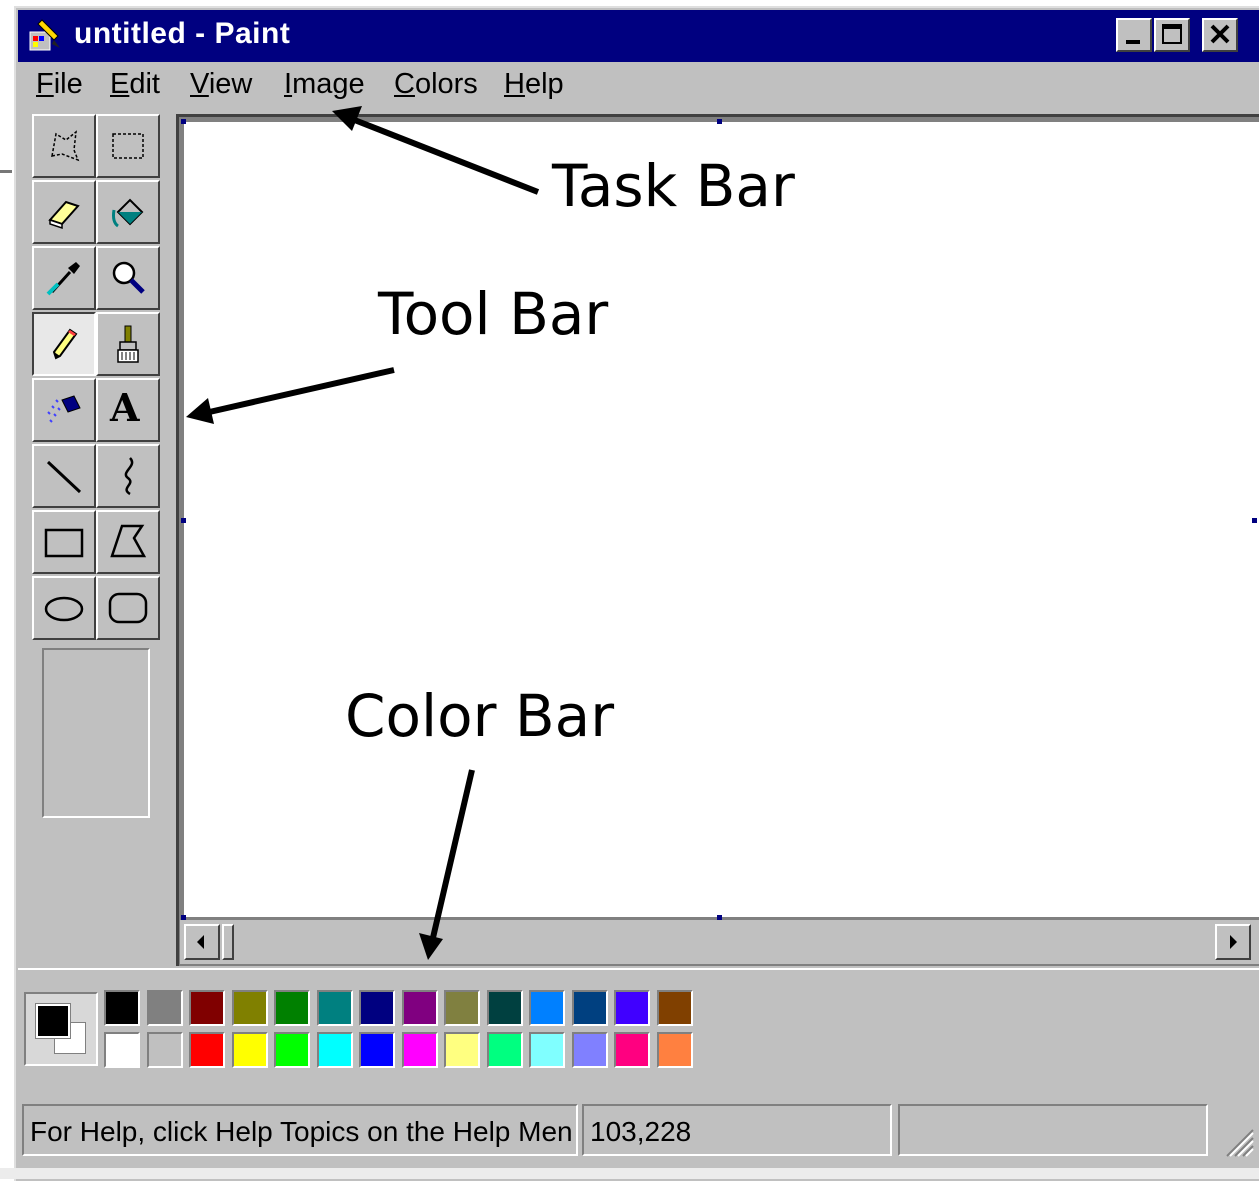 This screenshot has width=1259, height=1181. What do you see at coordinates (64, 344) in the screenshot?
I see `tool-pencil` at bounding box center [64, 344].